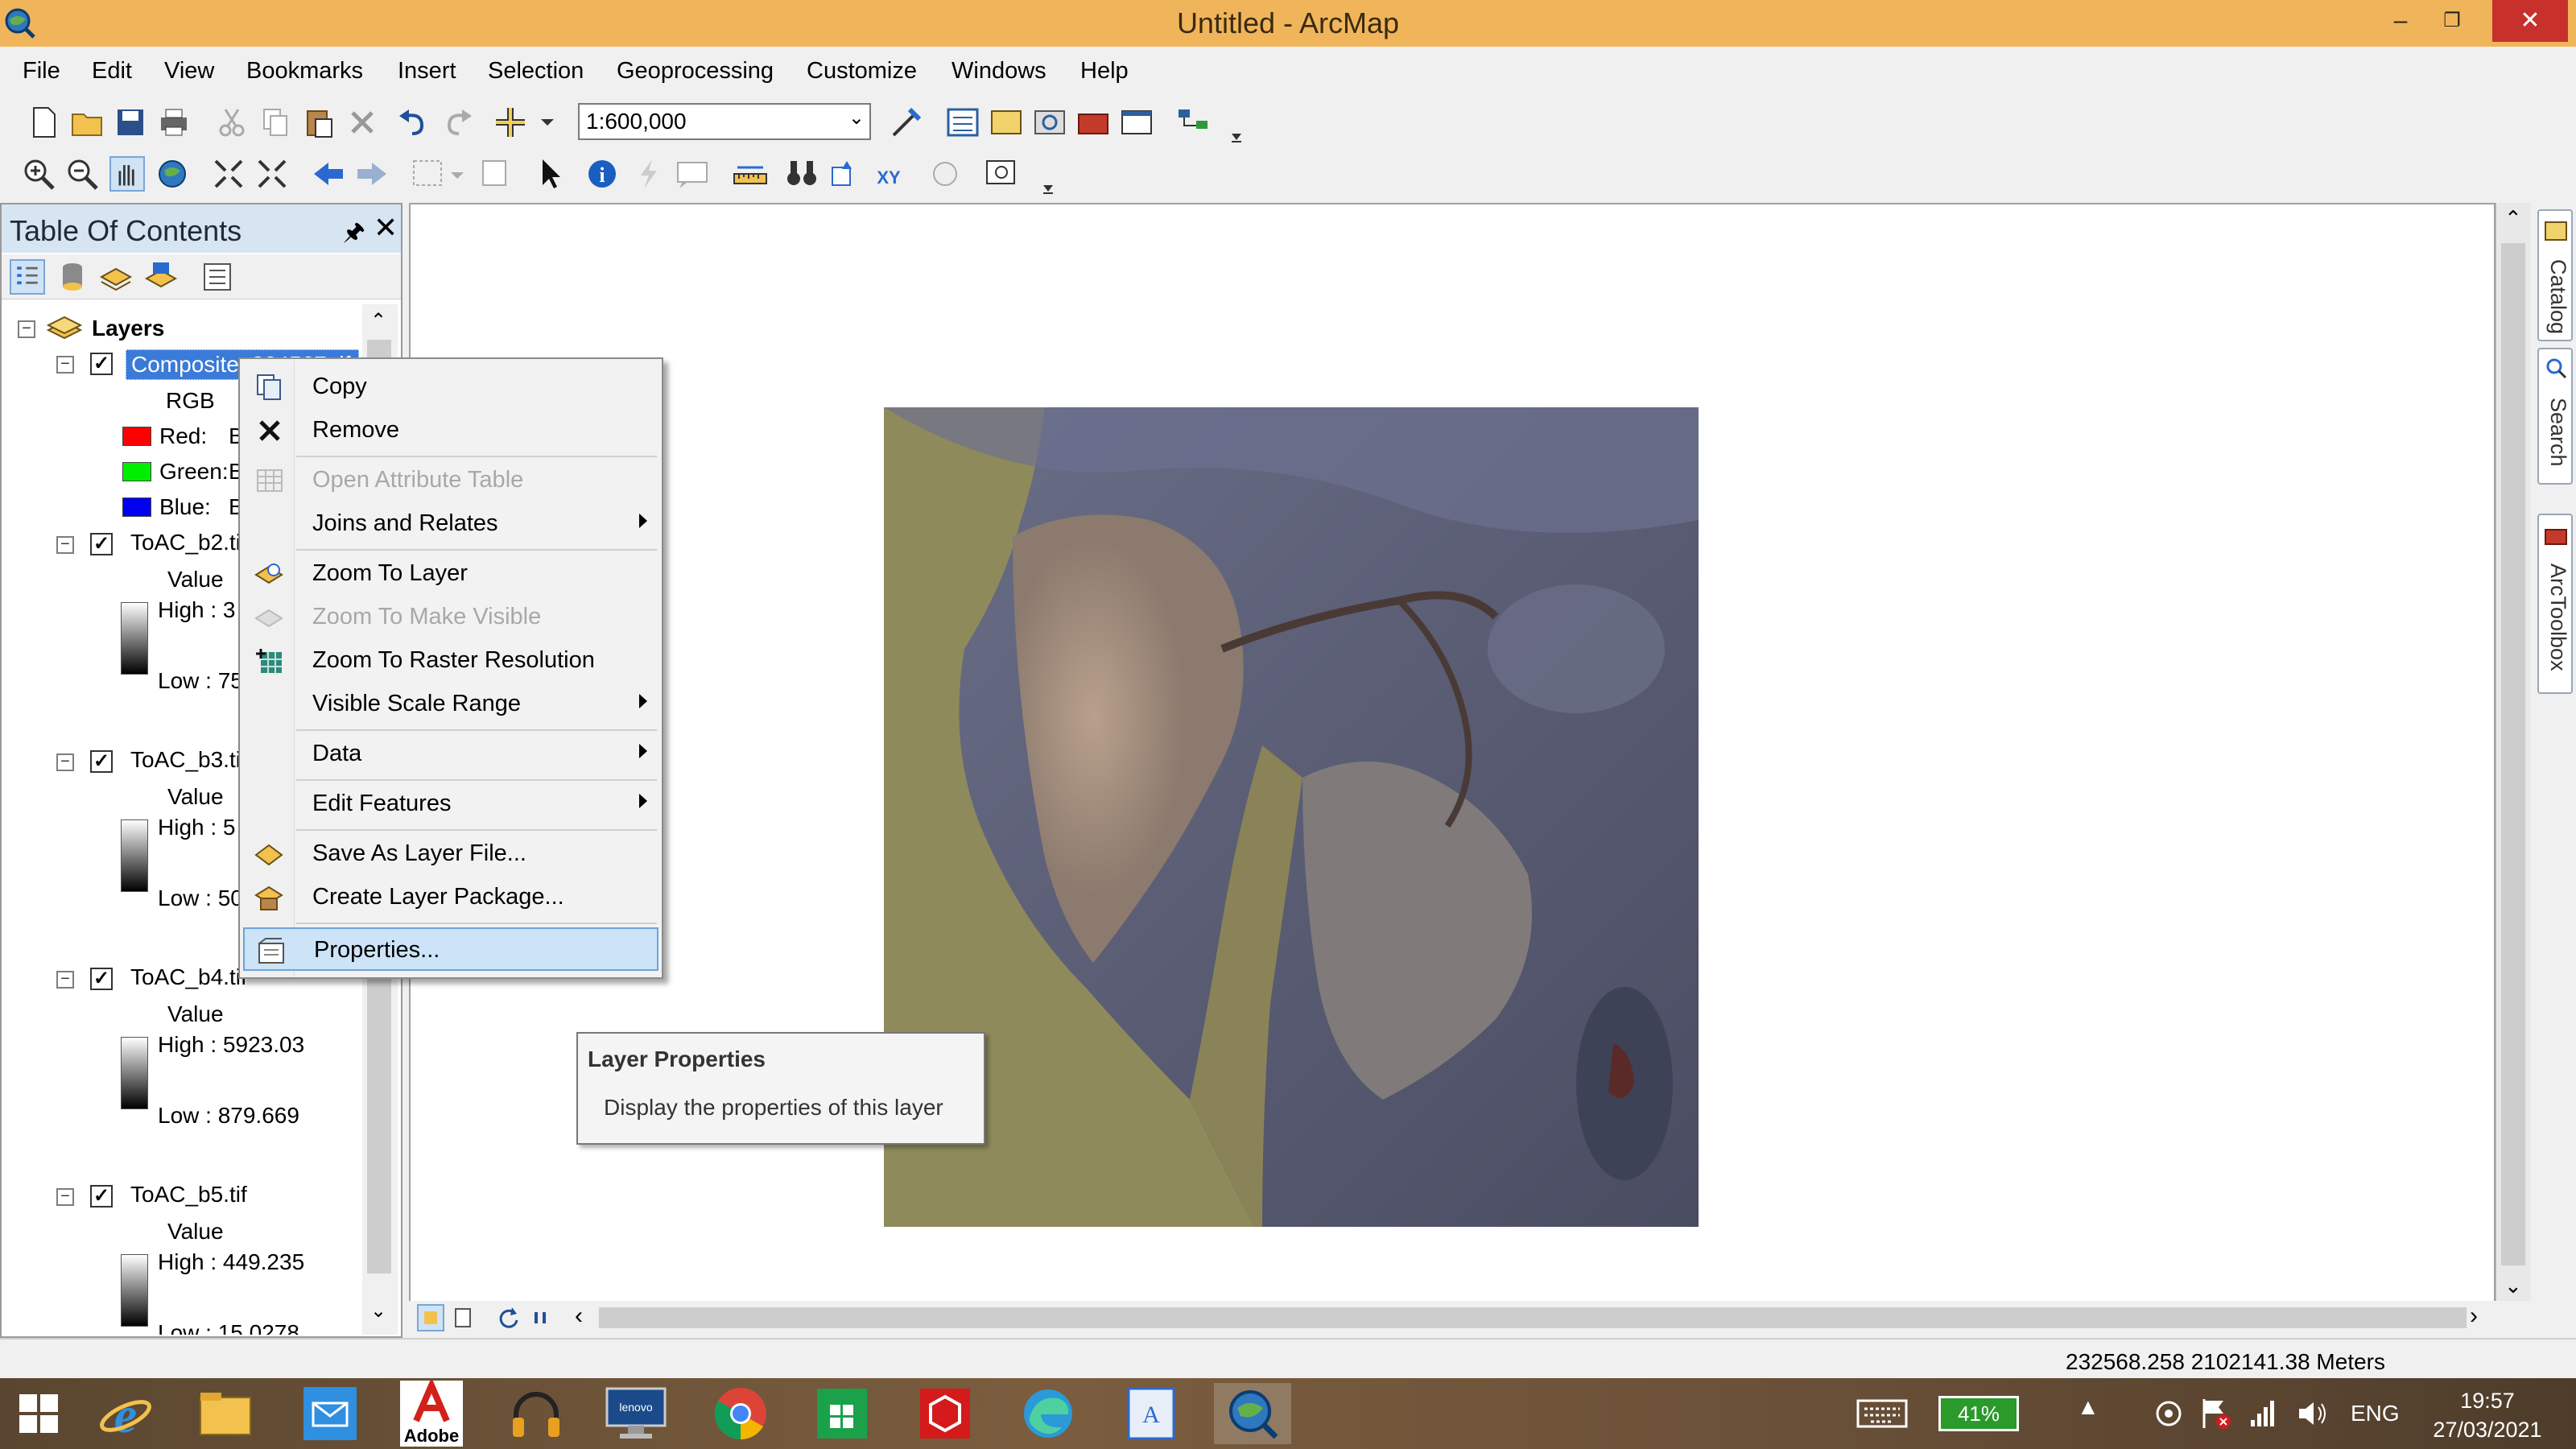  Describe the element at coordinates (26, 329) in the screenshot. I see `collapse-layers-toggle: −` at that location.